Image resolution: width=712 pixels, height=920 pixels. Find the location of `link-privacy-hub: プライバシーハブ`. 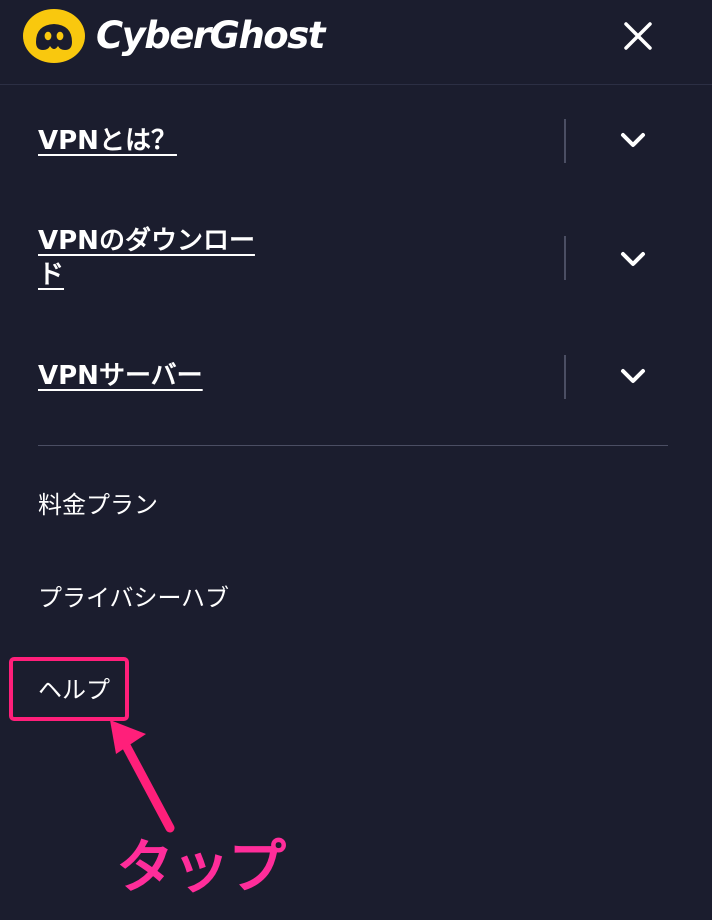

link-privacy-hub: プライバシーハブ is located at coordinates (133, 598).